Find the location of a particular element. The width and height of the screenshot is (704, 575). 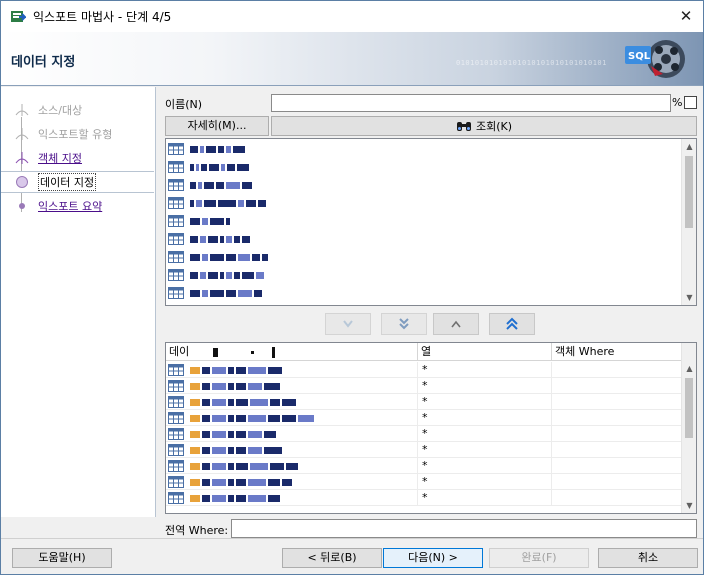

step-done-icon is located at coordinates (22, 110).